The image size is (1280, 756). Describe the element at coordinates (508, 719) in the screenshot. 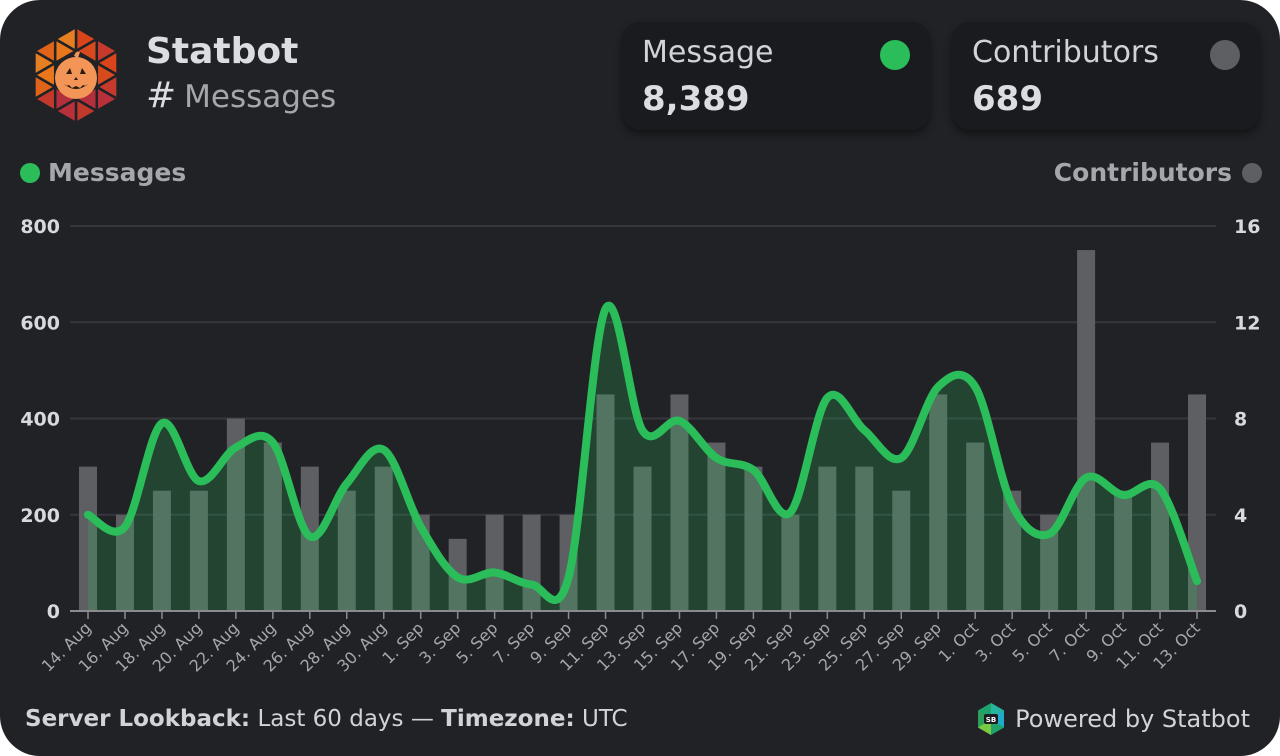

I see `timezone-label: Timezone:` at that location.